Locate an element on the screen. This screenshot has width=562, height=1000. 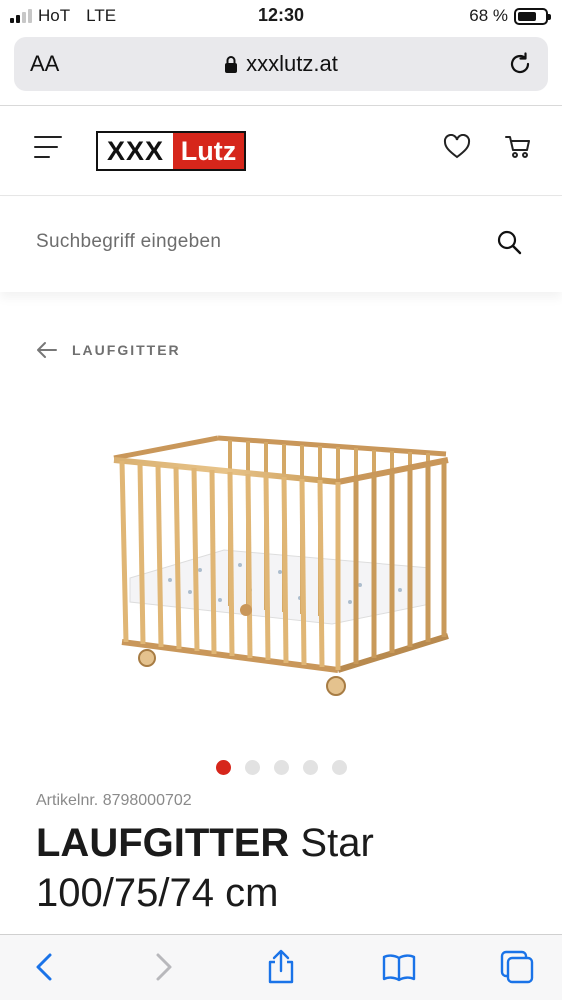
status-bar: HoT LTE 12:30 68 % is located at coordinates (281, 16).